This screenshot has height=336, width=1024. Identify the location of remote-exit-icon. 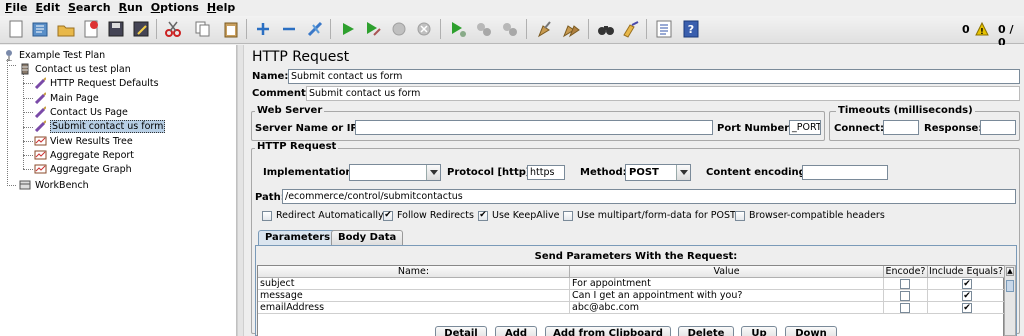
(510, 29).